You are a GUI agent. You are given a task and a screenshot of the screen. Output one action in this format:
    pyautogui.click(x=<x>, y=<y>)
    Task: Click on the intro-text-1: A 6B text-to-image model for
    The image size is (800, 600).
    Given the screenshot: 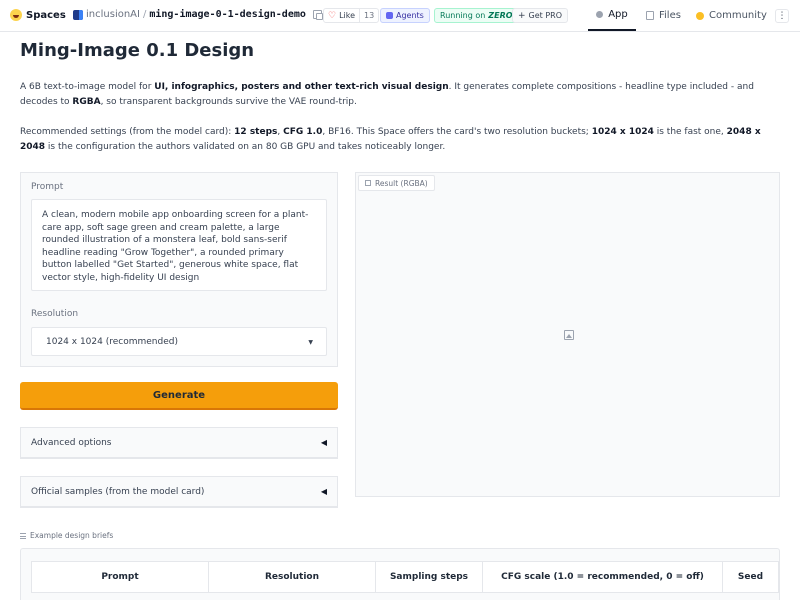 What is the action you would take?
    pyautogui.click(x=87, y=87)
    